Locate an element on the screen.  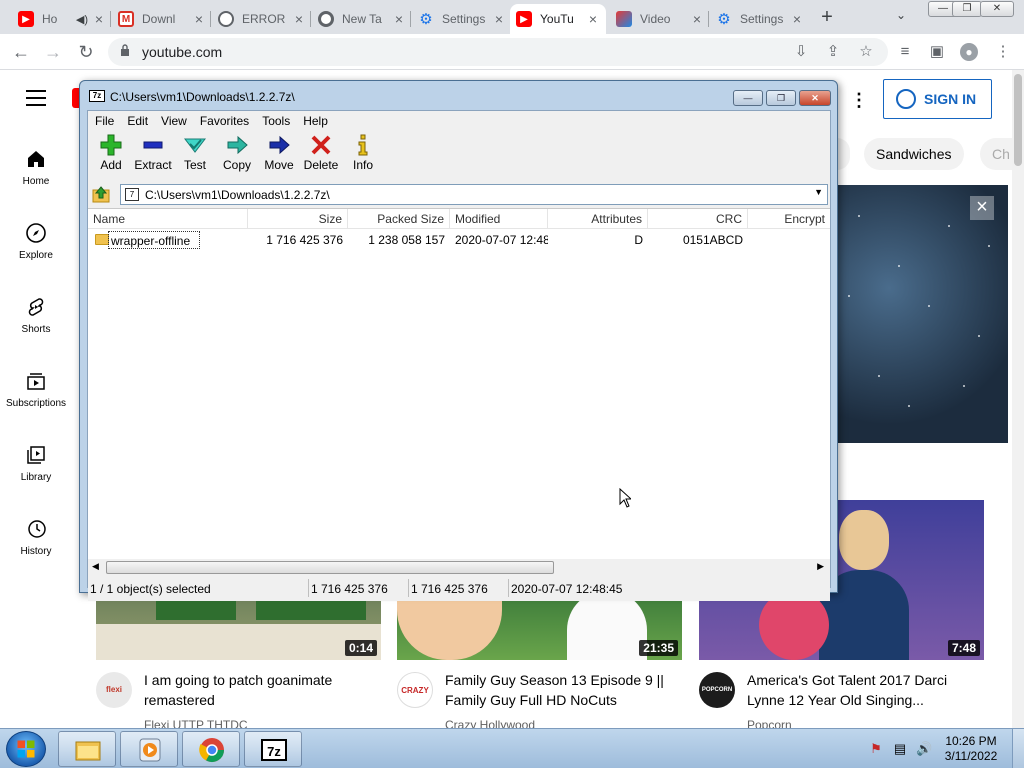
menu-kebab-icon: ⋮ is located at coordinates (1003, 52).